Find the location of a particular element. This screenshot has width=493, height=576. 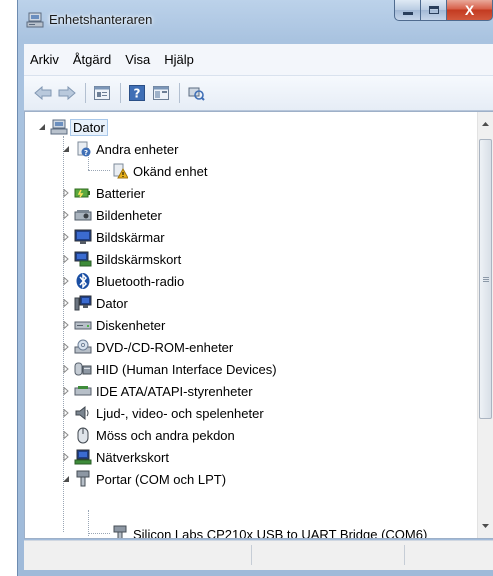

back-arrow-icon is located at coordinates (43, 93).